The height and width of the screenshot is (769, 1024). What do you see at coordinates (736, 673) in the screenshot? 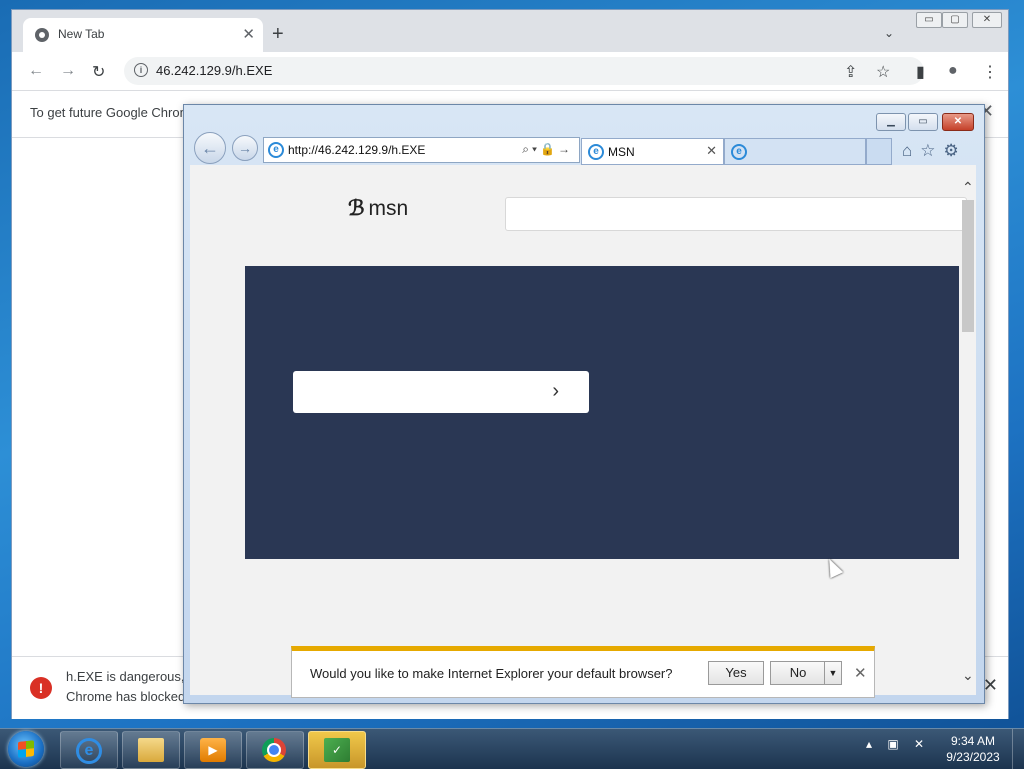
I see `yes-button: Yes` at bounding box center [736, 673].